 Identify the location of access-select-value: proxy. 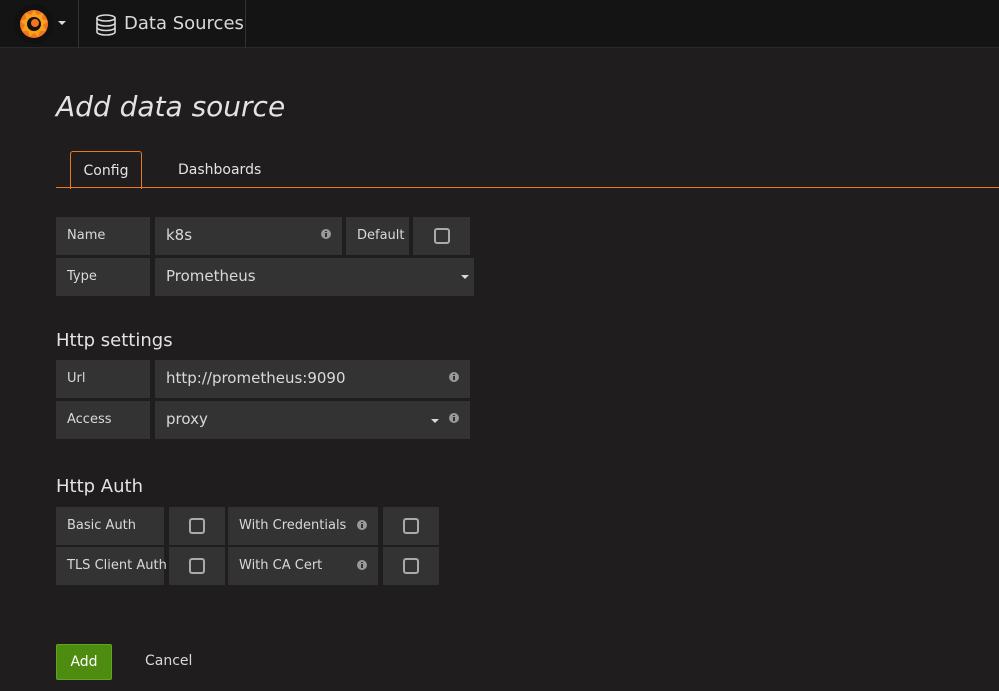
(187, 419).